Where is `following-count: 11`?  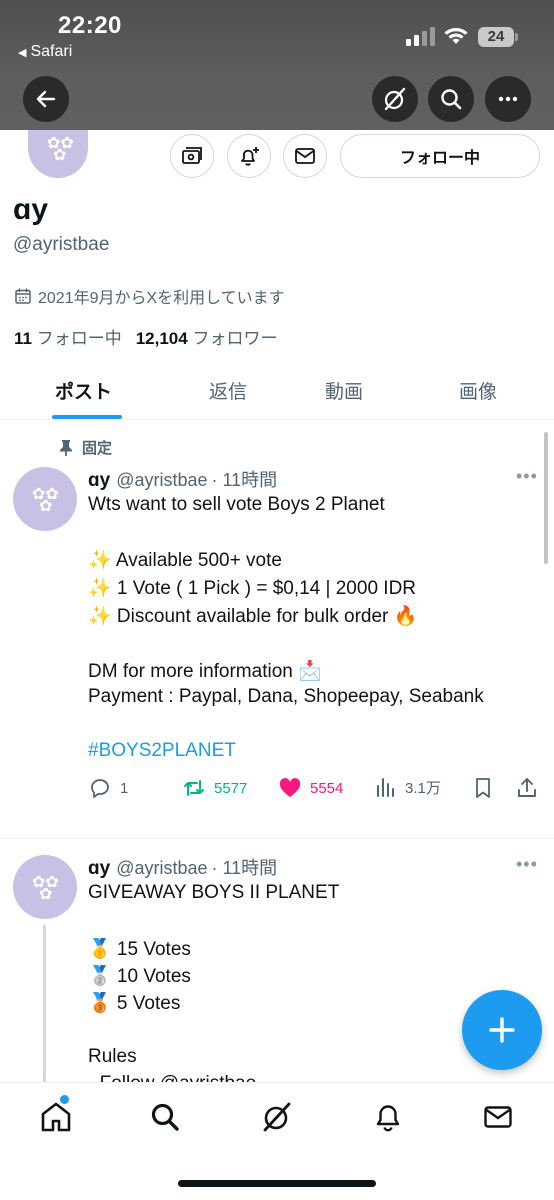 following-count: 11 is located at coordinates (23, 338).